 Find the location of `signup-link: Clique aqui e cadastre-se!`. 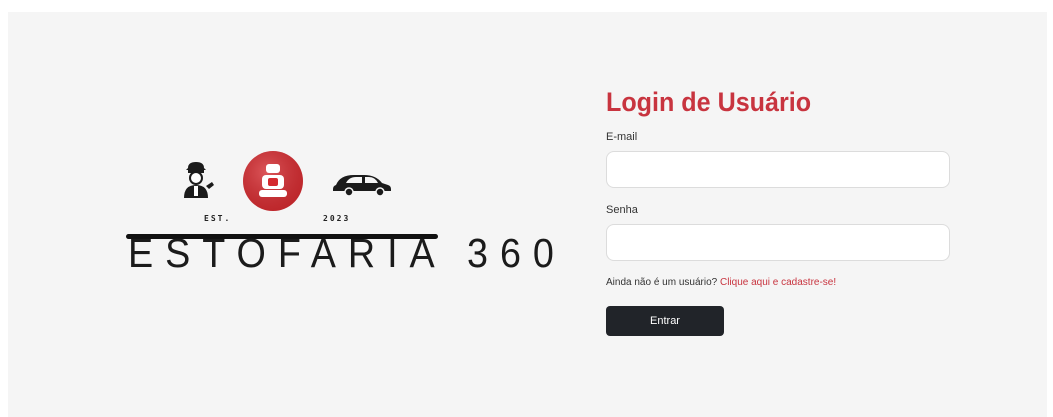

signup-link: Clique aqui e cadastre-se! is located at coordinates (778, 282).